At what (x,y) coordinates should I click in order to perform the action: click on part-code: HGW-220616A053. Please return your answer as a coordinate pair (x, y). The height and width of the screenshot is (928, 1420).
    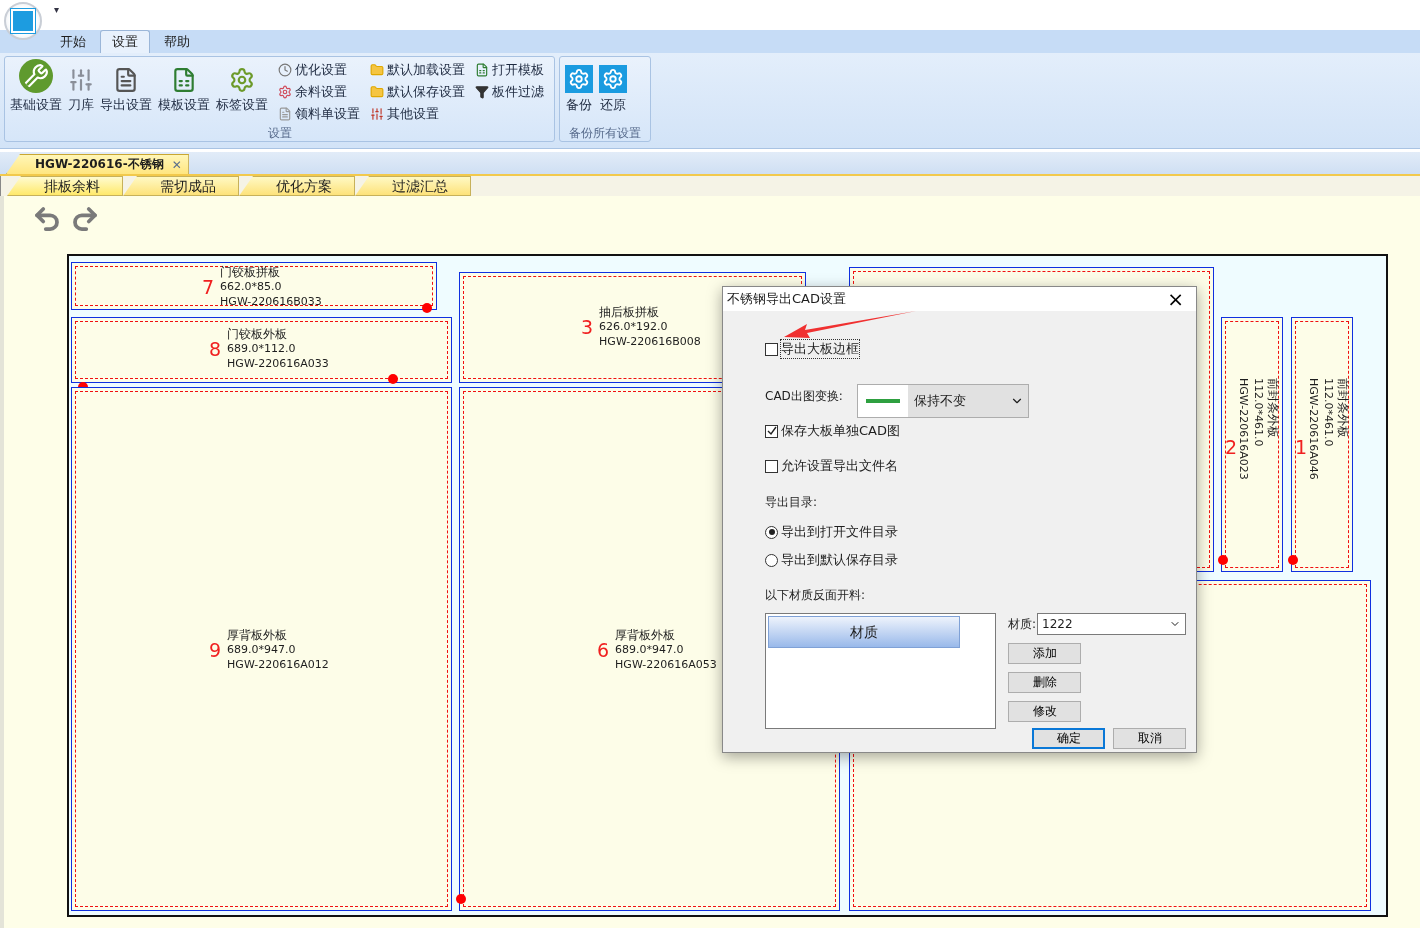
    Looking at the image, I should click on (666, 664).